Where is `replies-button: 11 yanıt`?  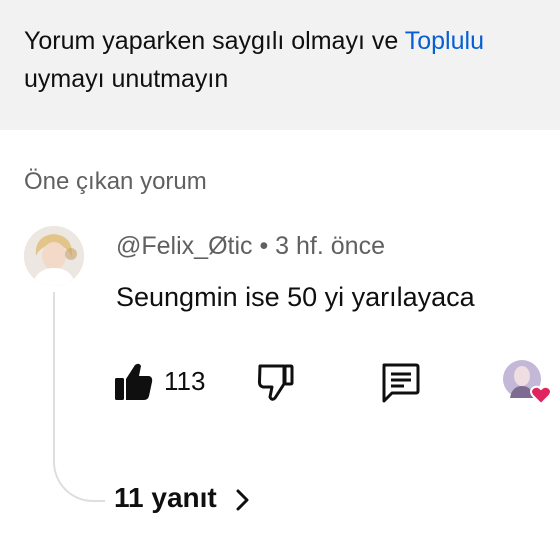 replies-button: 11 yanıt is located at coordinates (182, 498).